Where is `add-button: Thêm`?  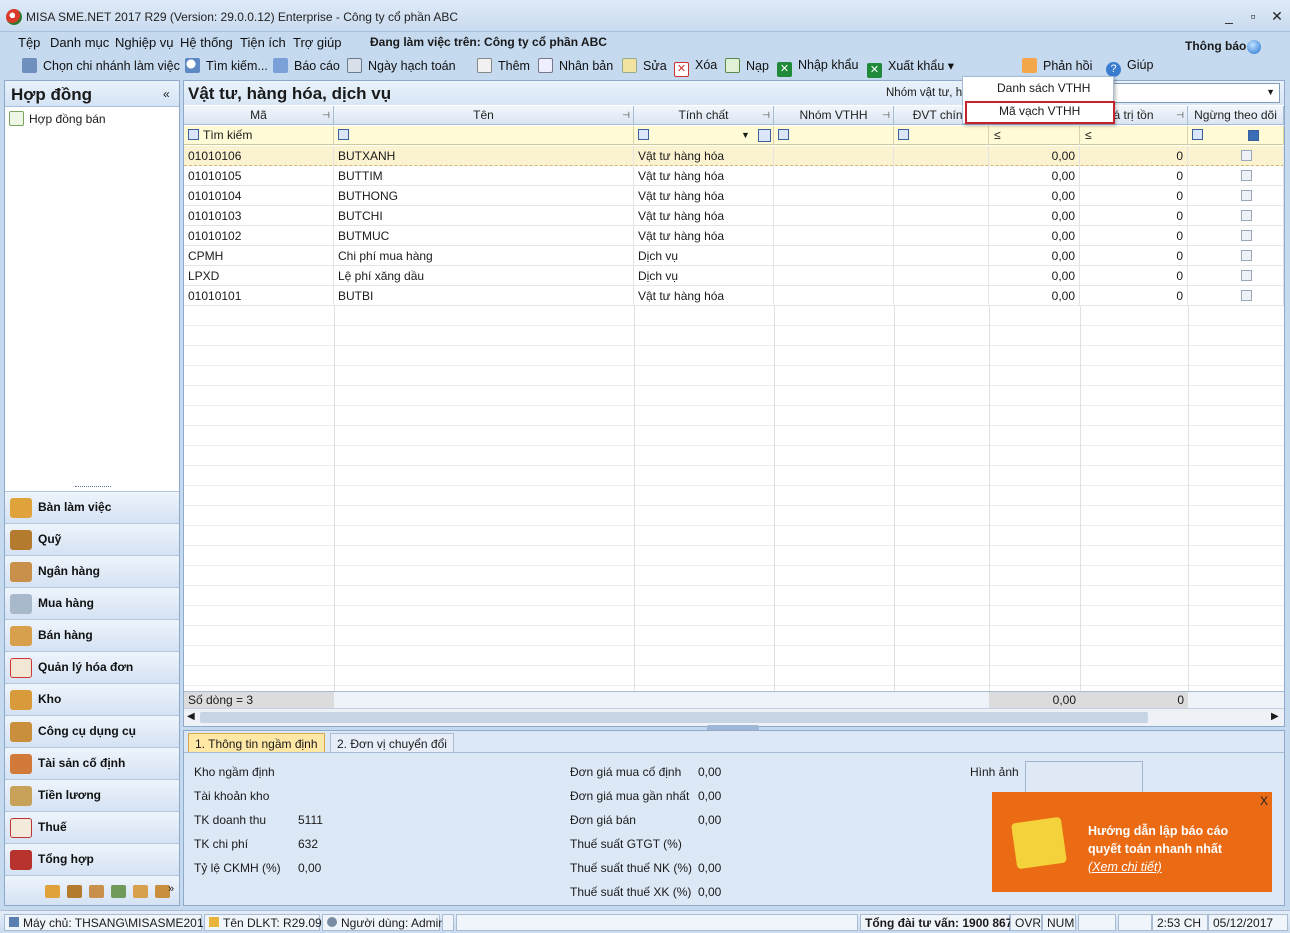 add-button: Thêm is located at coordinates (503, 65).